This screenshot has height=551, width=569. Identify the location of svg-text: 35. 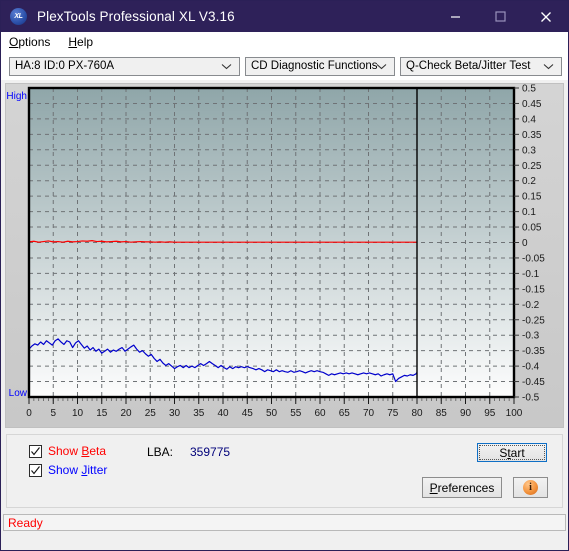
(199, 413).